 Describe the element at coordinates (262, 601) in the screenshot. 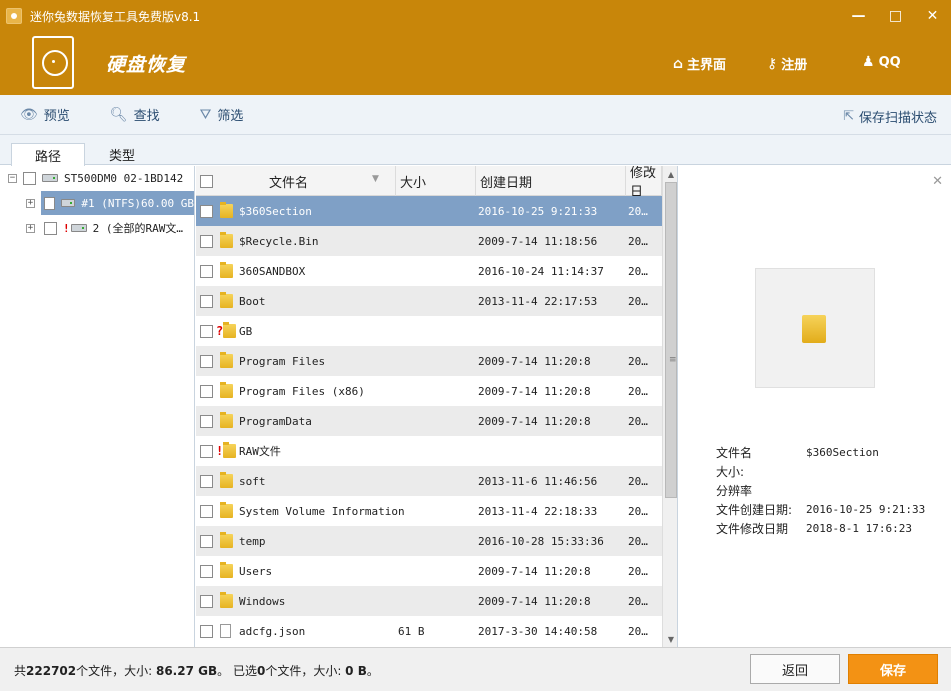

I see `file-name: Windows` at that location.